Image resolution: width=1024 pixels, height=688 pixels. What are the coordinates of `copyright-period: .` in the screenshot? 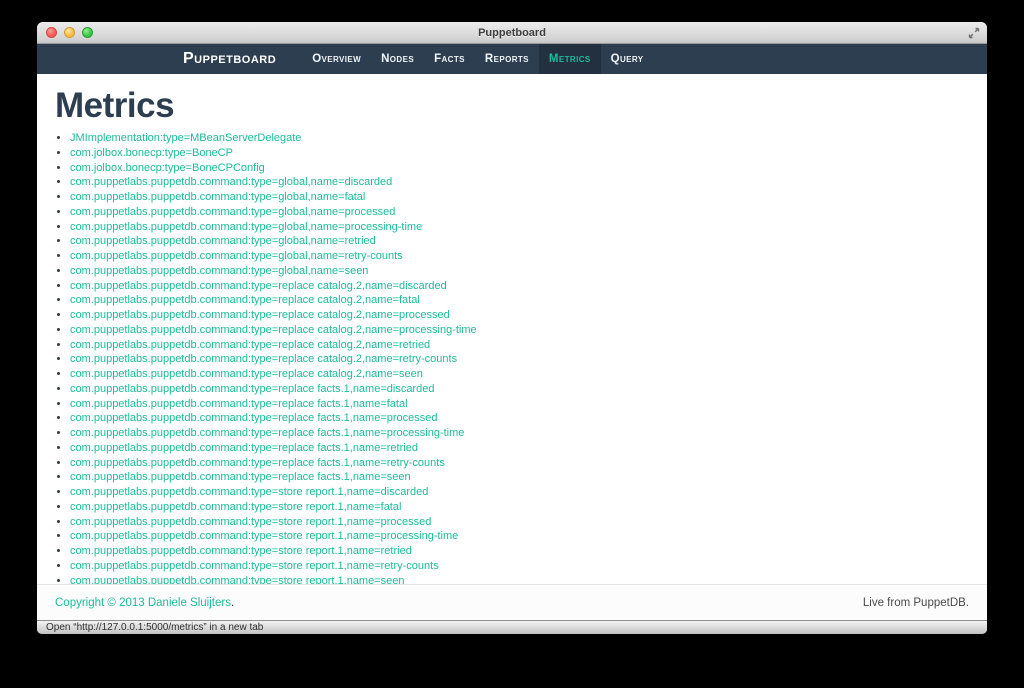 It's located at (232, 602).